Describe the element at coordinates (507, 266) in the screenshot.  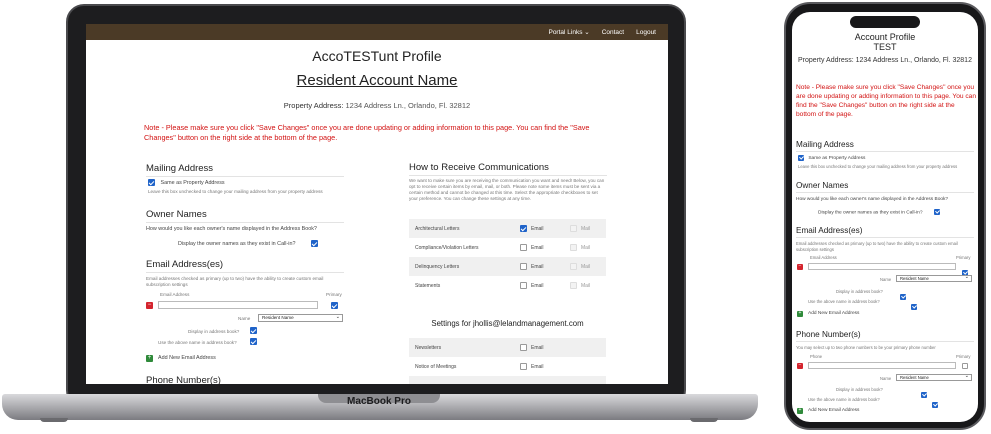
I see `table-row: Delinquency Letters Email Mail` at that location.